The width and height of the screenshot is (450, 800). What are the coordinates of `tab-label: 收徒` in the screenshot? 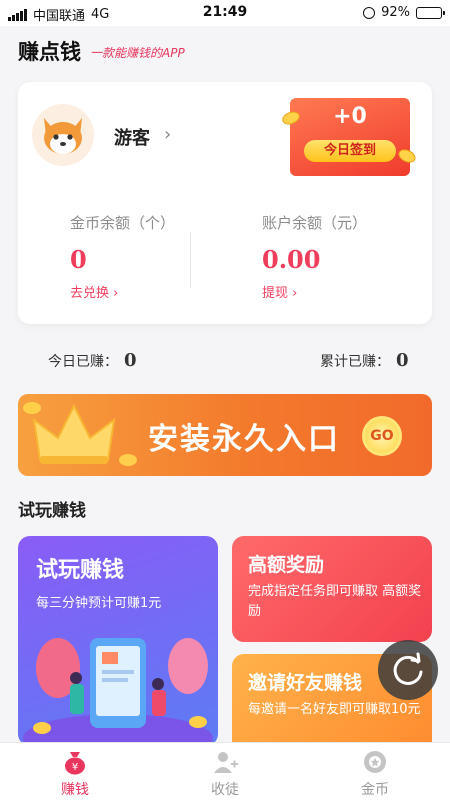 It's located at (225, 790).